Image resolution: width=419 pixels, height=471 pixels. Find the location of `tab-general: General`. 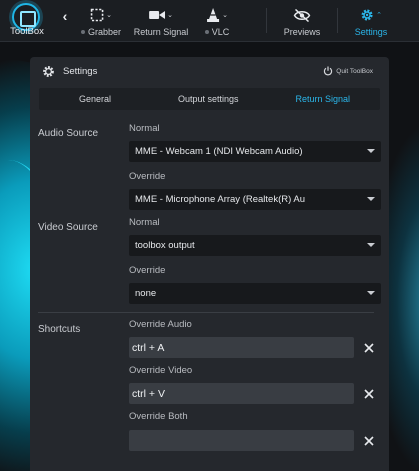

tab-general: General is located at coordinates (95, 99).